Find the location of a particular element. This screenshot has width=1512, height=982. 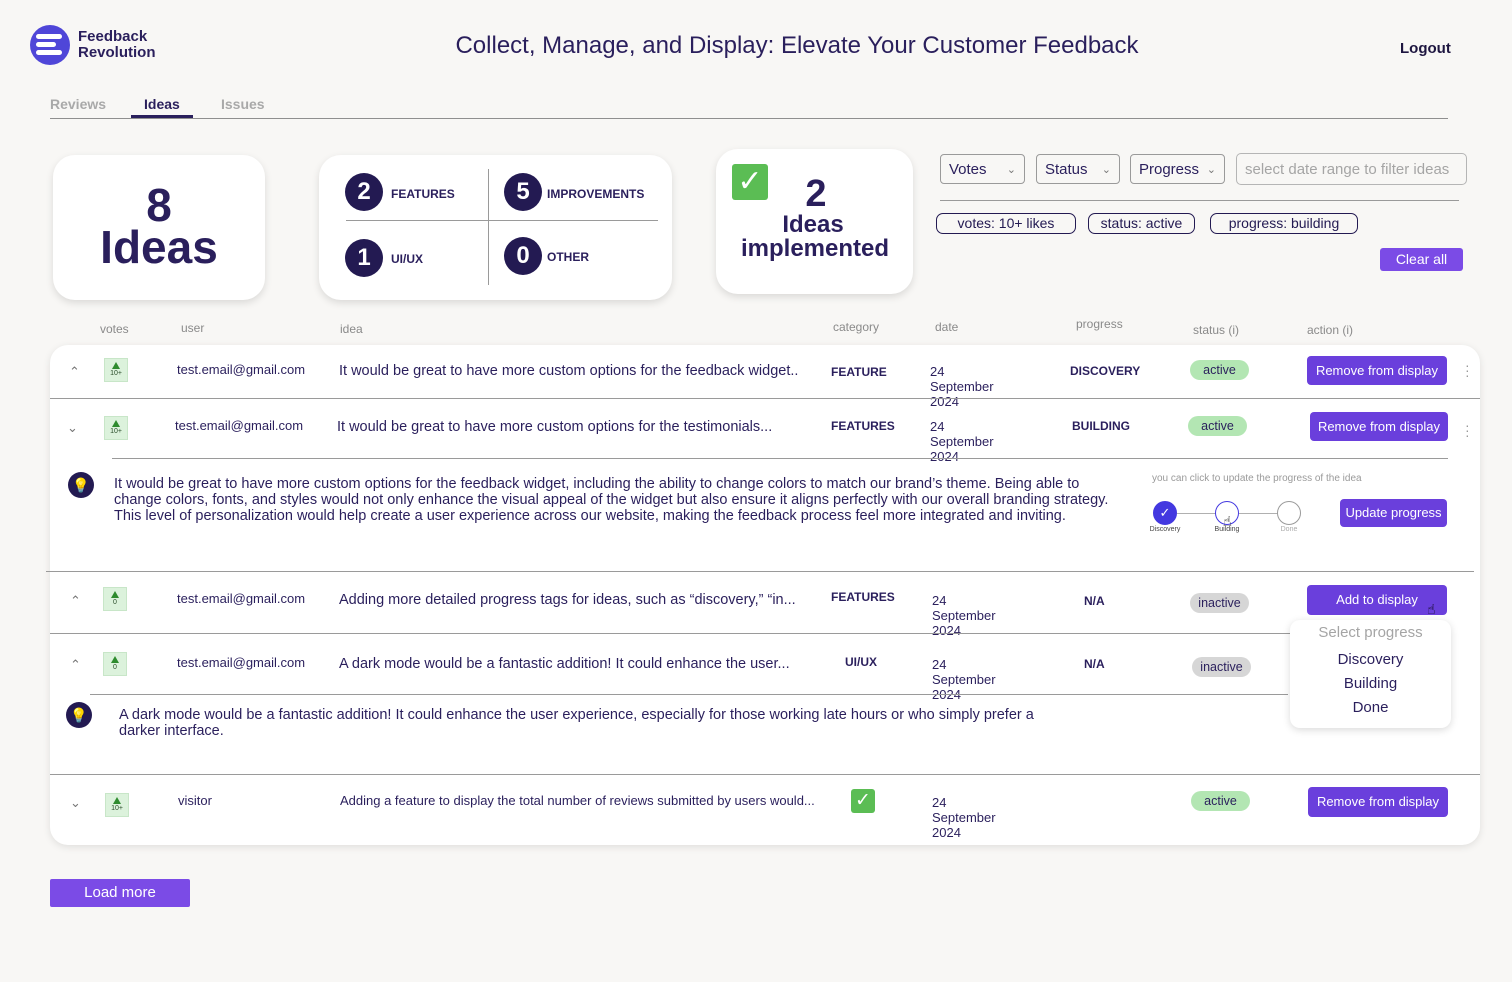

menu-item-discovery: Discovery is located at coordinates (1370, 659).